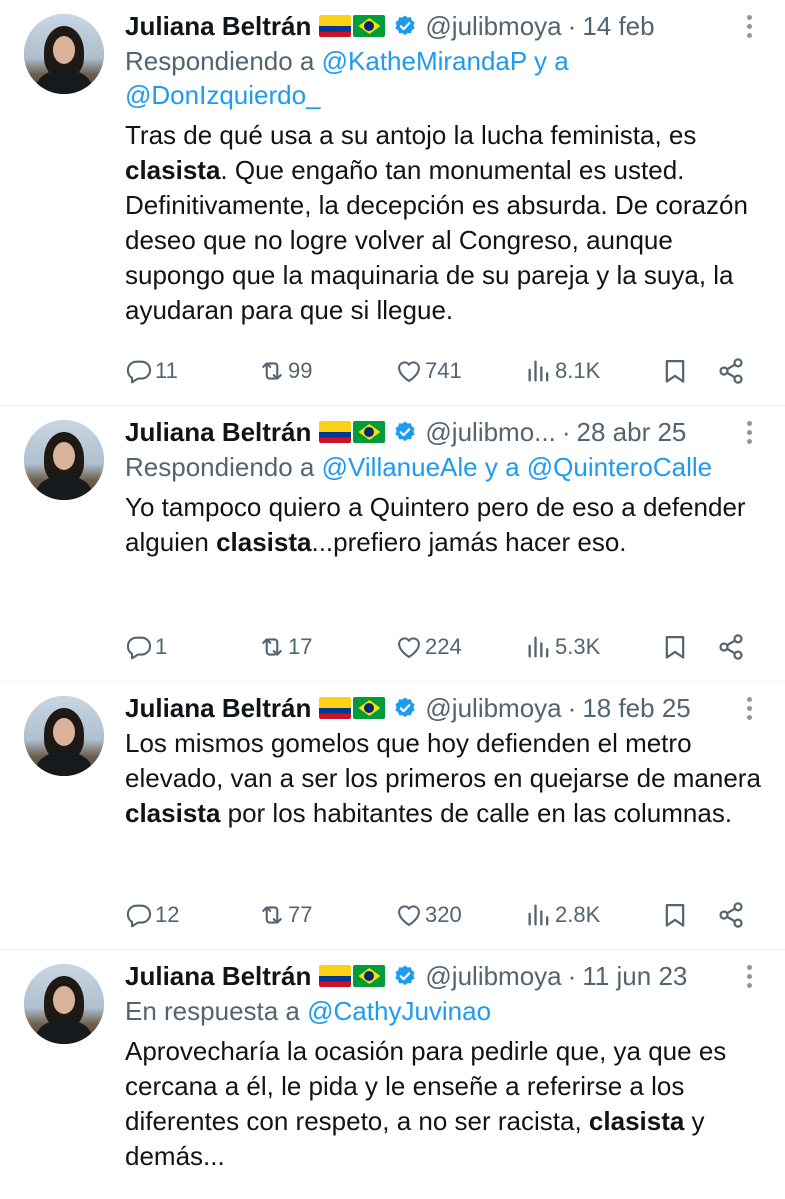 Image resolution: width=785 pixels, height=1199 pixels. I want to click on repost-count: 99, so click(300, 370).